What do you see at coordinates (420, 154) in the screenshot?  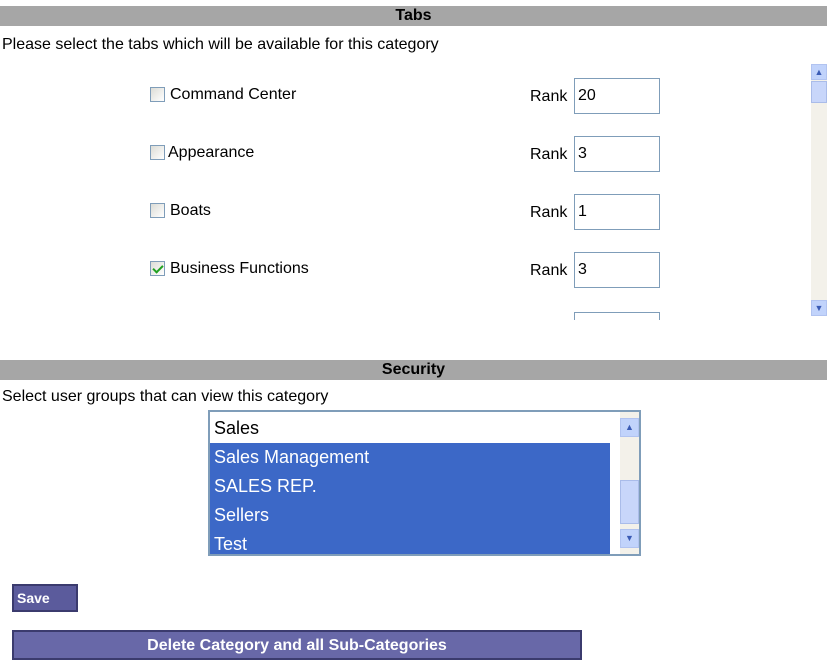 I see `tab-row-appearance: Appearance Rank` at bounding box center [420, 154].